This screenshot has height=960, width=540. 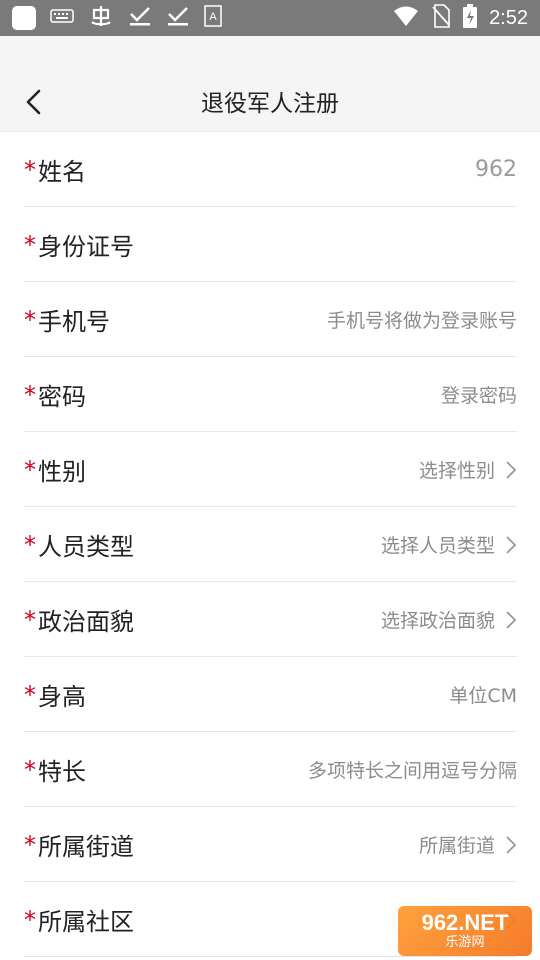 I want to click on field-placeholder: 手机号将做为登录账号, so click(x=421, y=321).